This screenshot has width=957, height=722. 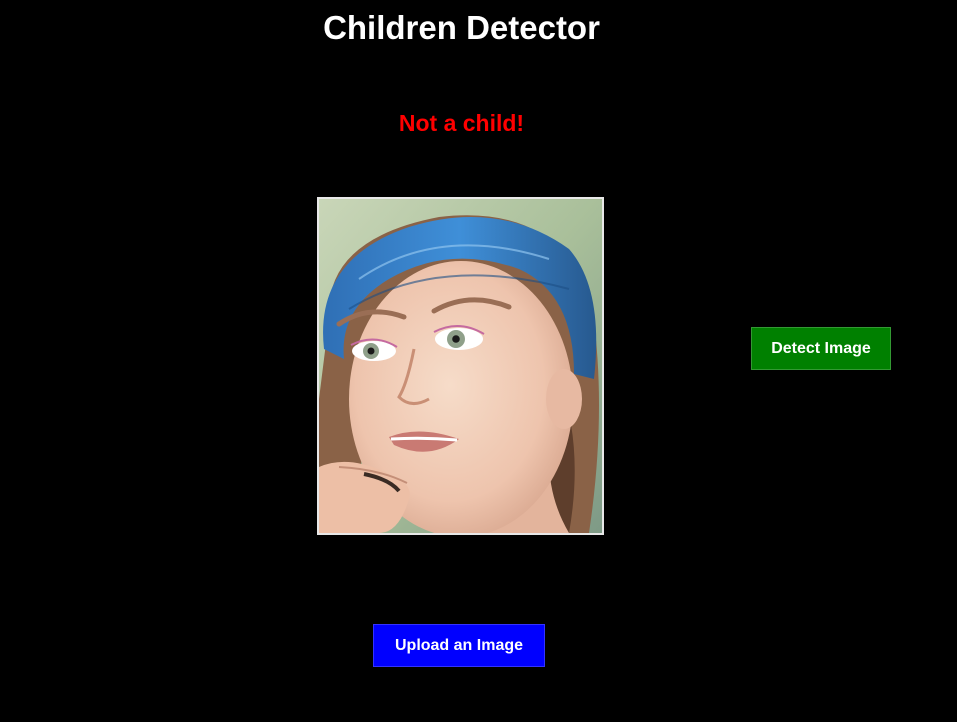 I want to click on portrait-photo, so click(x=460, y=366).